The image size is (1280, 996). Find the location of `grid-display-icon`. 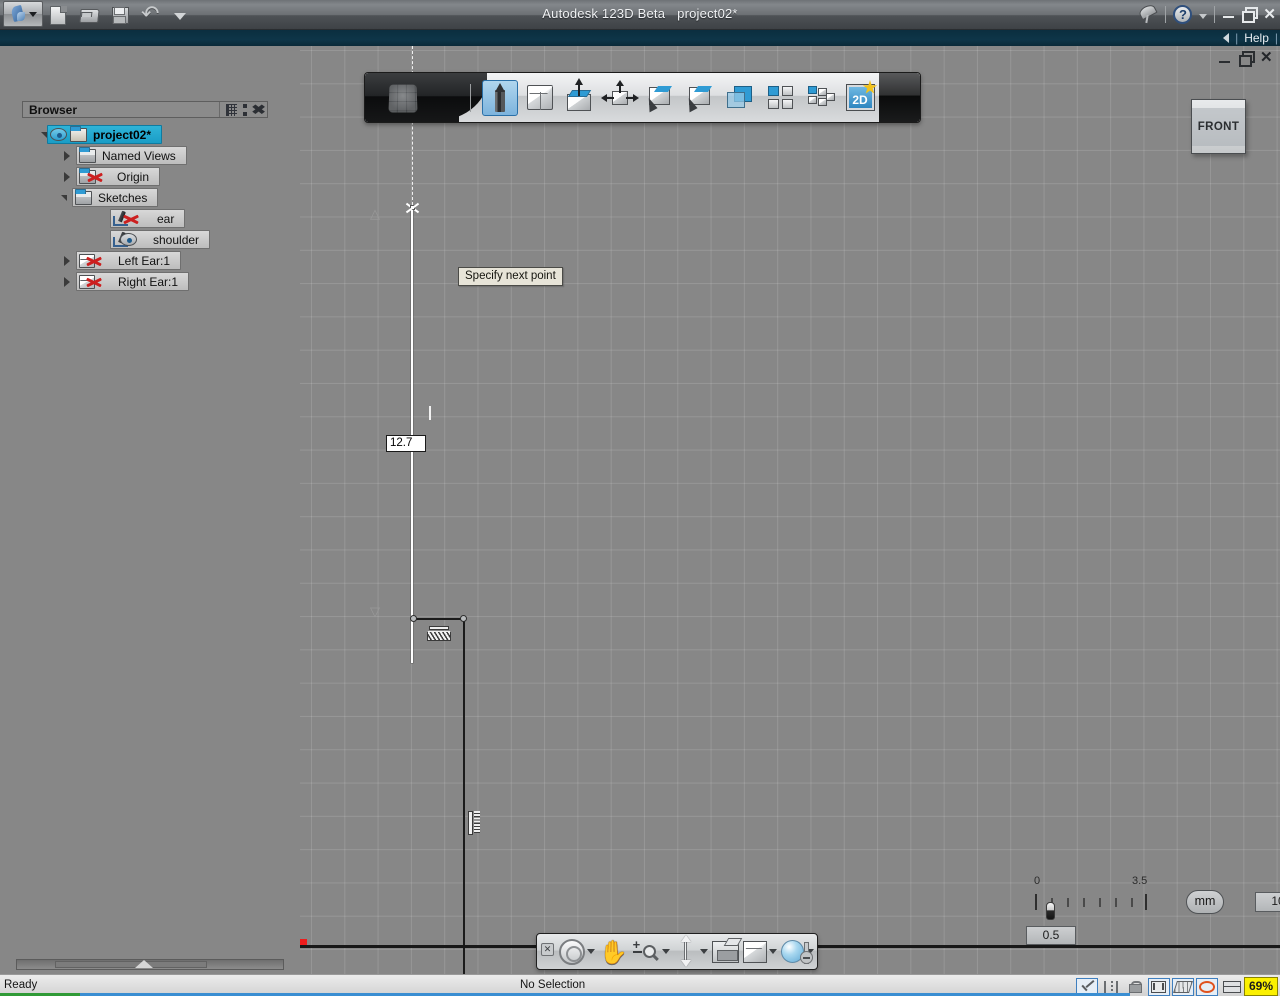

grid-display-icon is located at coordinates (1182, 986).